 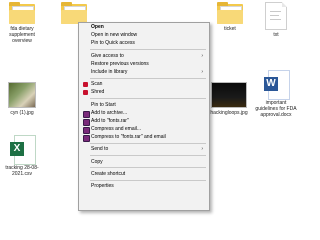 I want to click on file-name: fda dietary supplement overview, so click(x=22, y=35).